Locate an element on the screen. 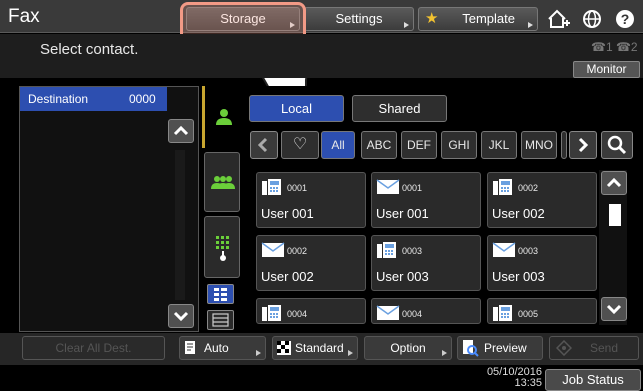 The width and height of the screenshot is (643, 391). option-button: Option is located at coordinates (408, 348).